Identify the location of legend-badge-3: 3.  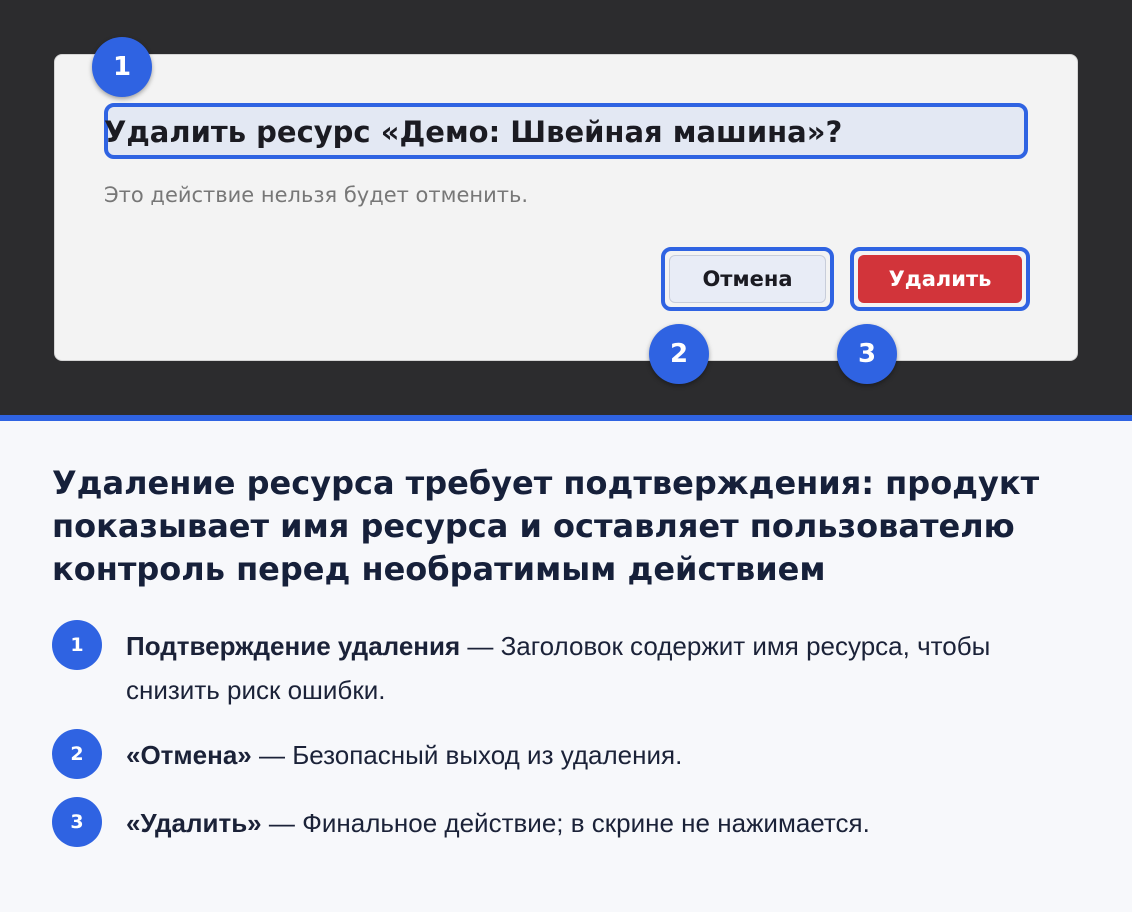
(77, 822).